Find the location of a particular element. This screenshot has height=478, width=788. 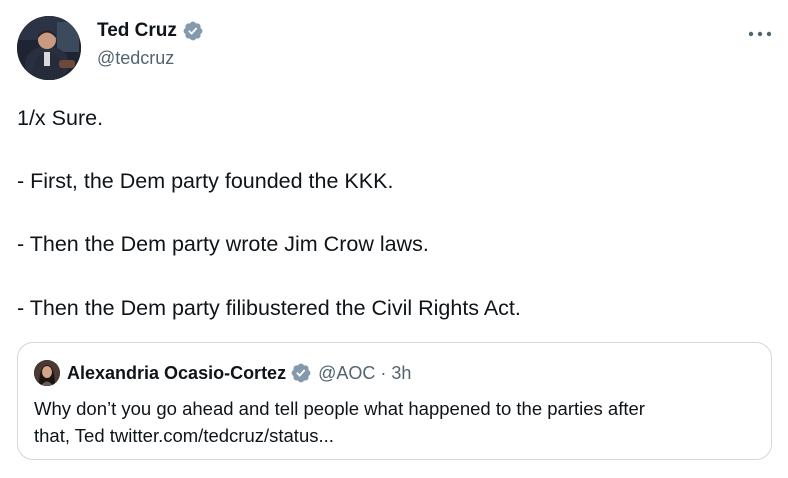

quoted-author-name: Alexandria Ocasio-Cortez is located at coordinates (177, 372).